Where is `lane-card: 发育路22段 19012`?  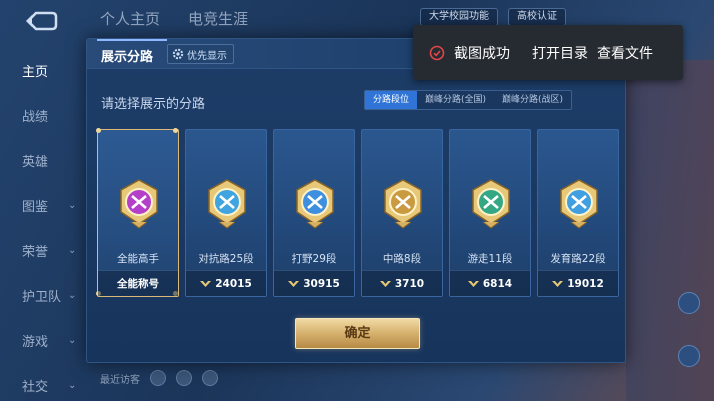
lane-card: 发育路22段 19012 is located at coordinates (578, 213).